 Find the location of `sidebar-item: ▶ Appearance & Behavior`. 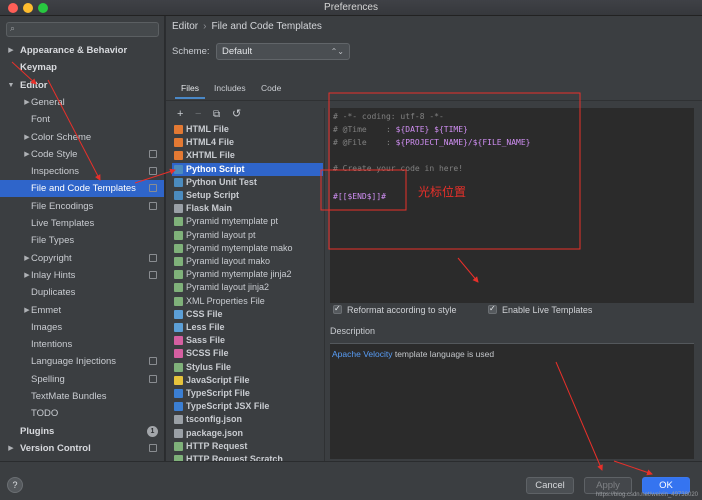

sidebar-item: ▶ Appearance & Behavior is located at coordinates (82, 50).